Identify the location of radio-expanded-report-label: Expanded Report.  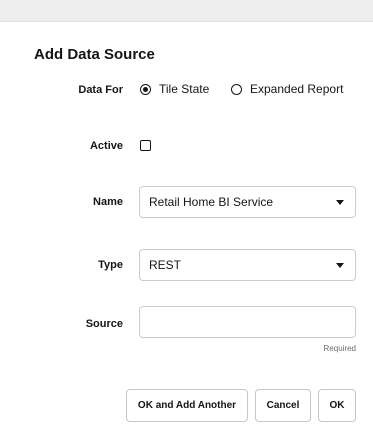
(297, 89).